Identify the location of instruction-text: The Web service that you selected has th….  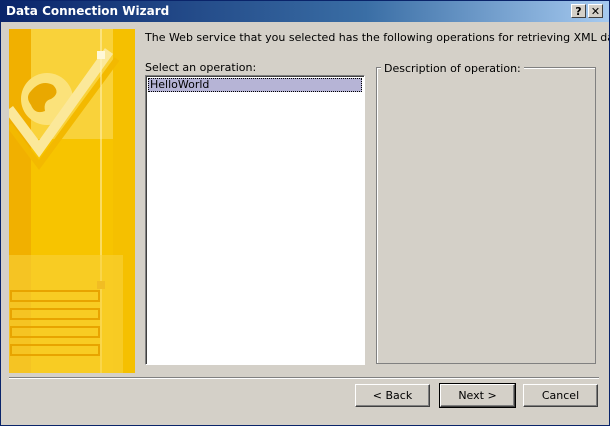
(377, 37).